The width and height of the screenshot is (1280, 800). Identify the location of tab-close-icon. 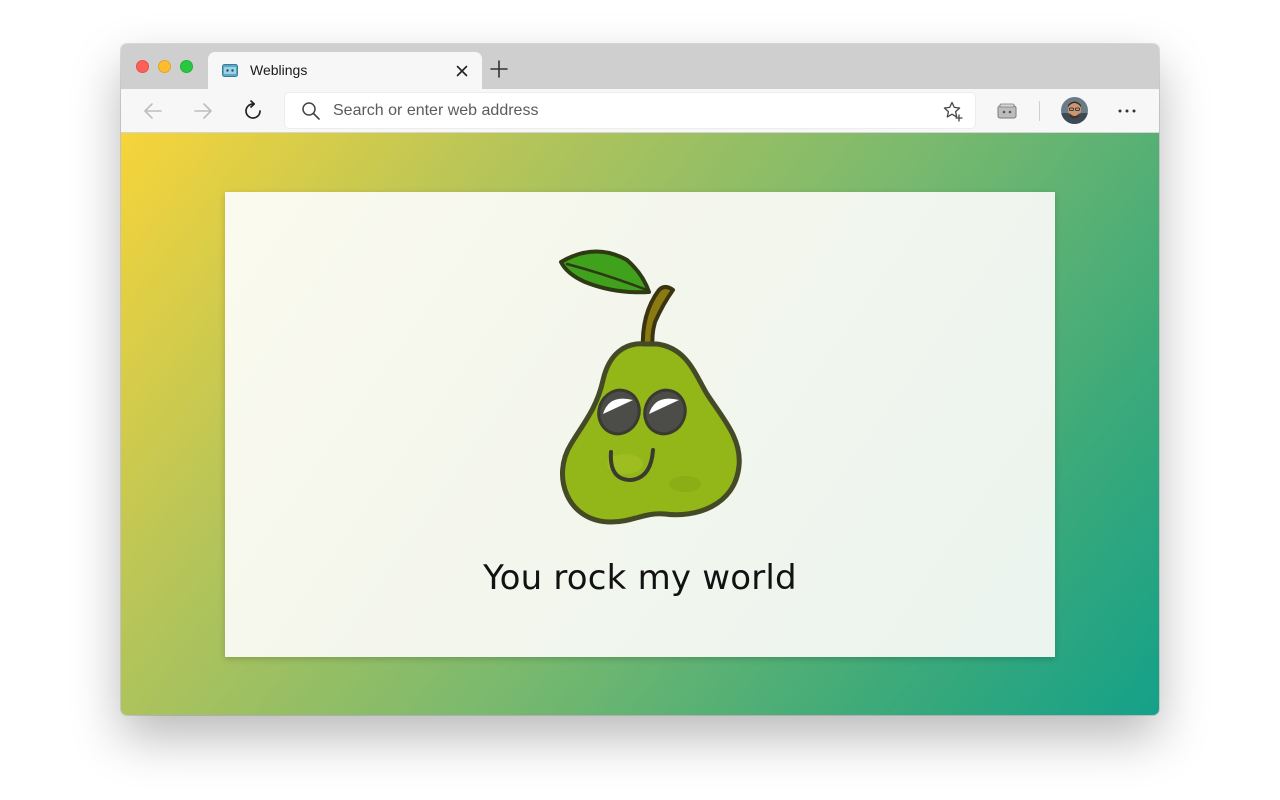
(462, 71).